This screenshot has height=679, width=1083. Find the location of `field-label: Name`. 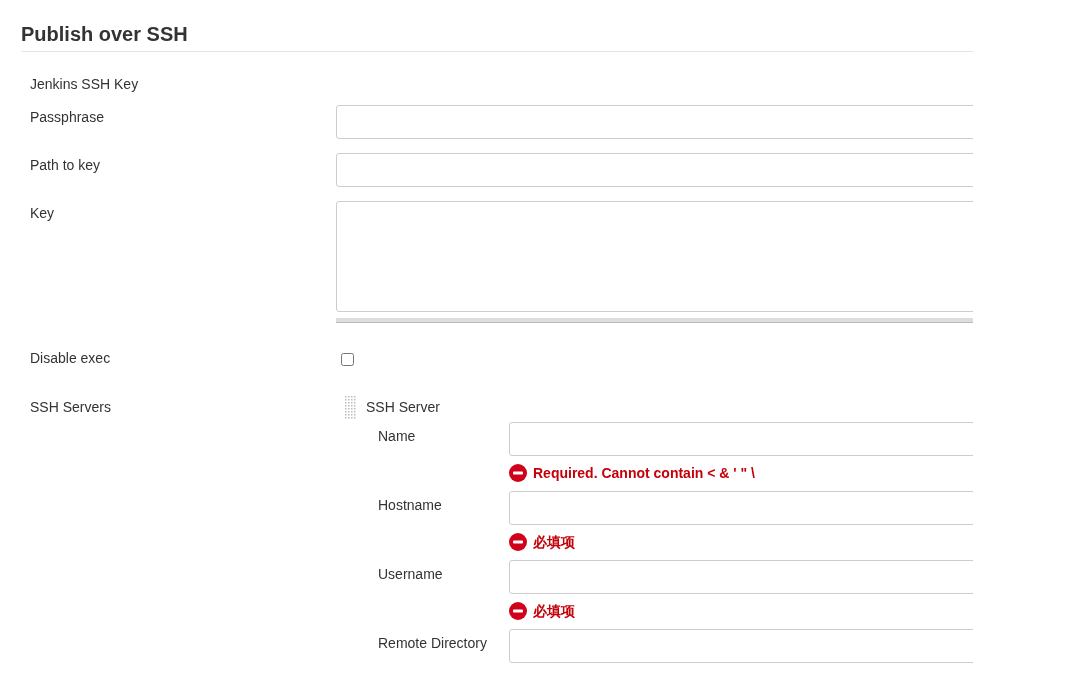

field-label: Name is located at coordinates (397, 436).